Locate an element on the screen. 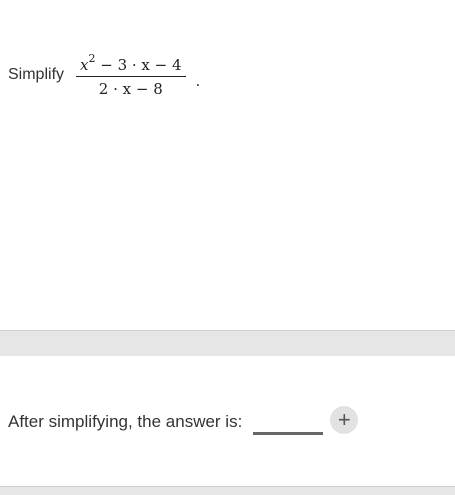 This screenshot has height=495, width=455. question-row: Simplify x2 − 3 · x − 4 2 · x − 8 . is located at coordinates (104, 75).